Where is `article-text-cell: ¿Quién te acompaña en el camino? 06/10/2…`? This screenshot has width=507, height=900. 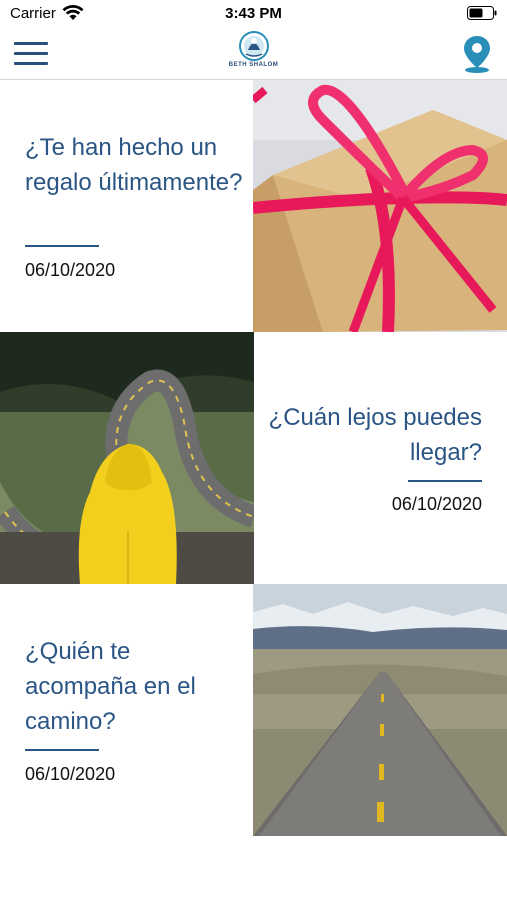 article-text-cell: ¿Quién te acompaña en el camino? 06/10/2… is located at coordinates (126, 710).